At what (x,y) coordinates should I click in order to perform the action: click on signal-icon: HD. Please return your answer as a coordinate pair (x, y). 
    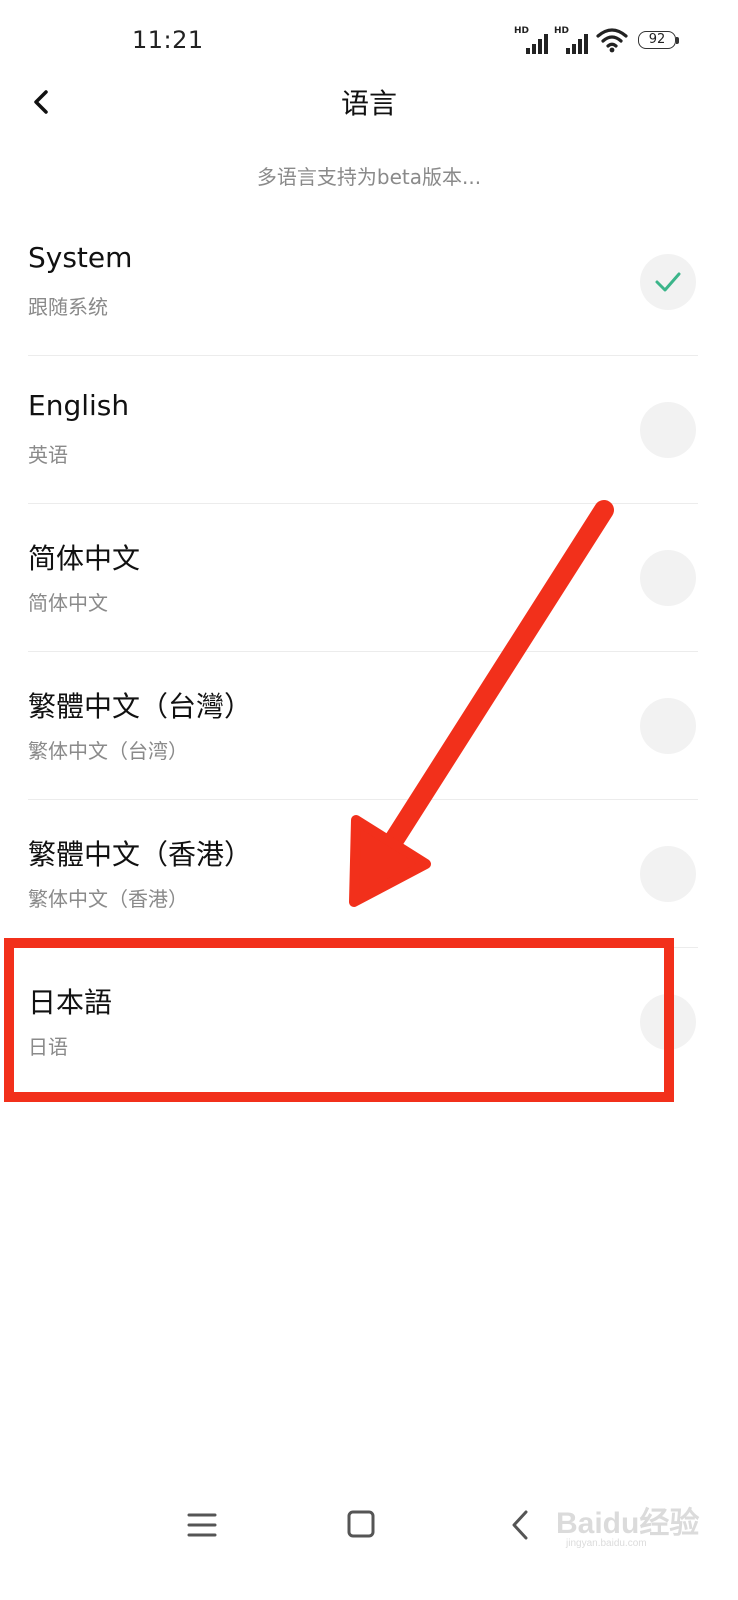
    Looking at the image, I should click on (532, 40).